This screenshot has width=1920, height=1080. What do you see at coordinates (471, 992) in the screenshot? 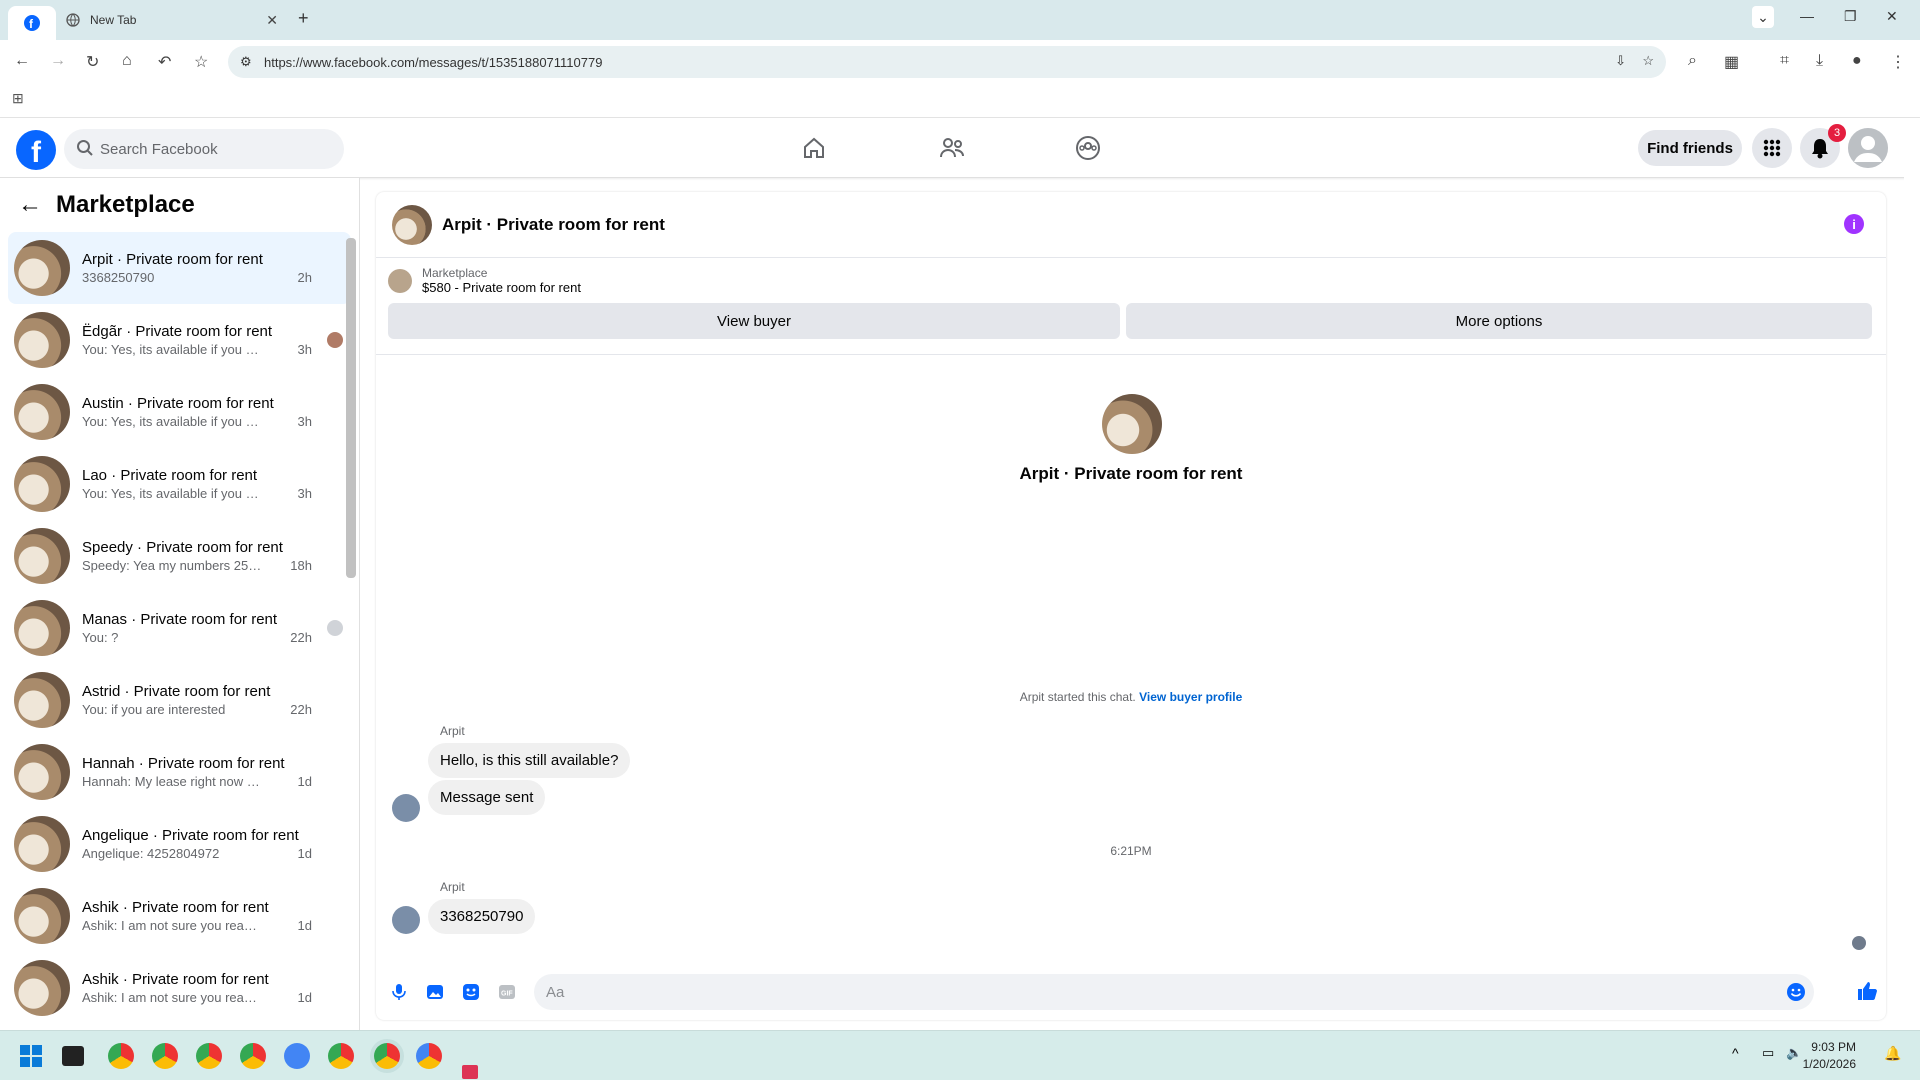
I see `sticker-icon` at bounding box center [471, 992].